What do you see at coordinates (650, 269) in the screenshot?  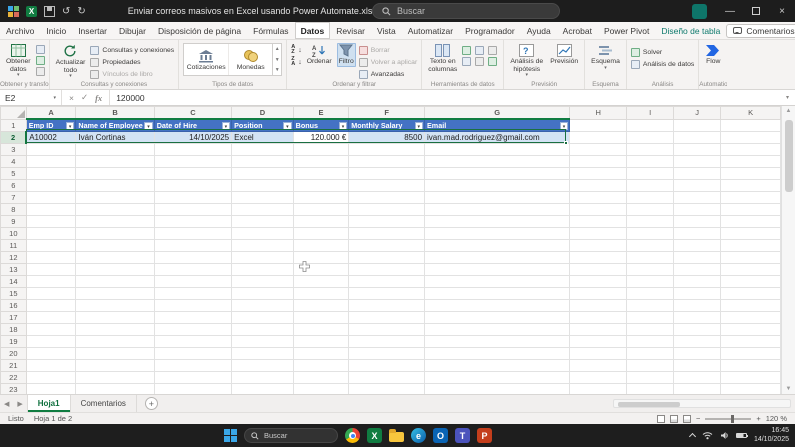 I see `cell-I13` at bounding box center [650, 269].